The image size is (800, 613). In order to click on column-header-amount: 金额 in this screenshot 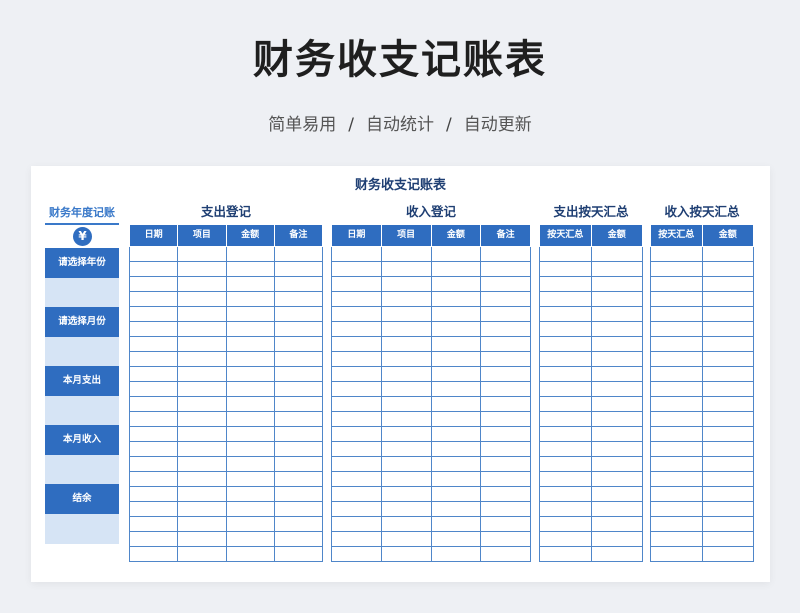, I will do `click(250, 235)`.